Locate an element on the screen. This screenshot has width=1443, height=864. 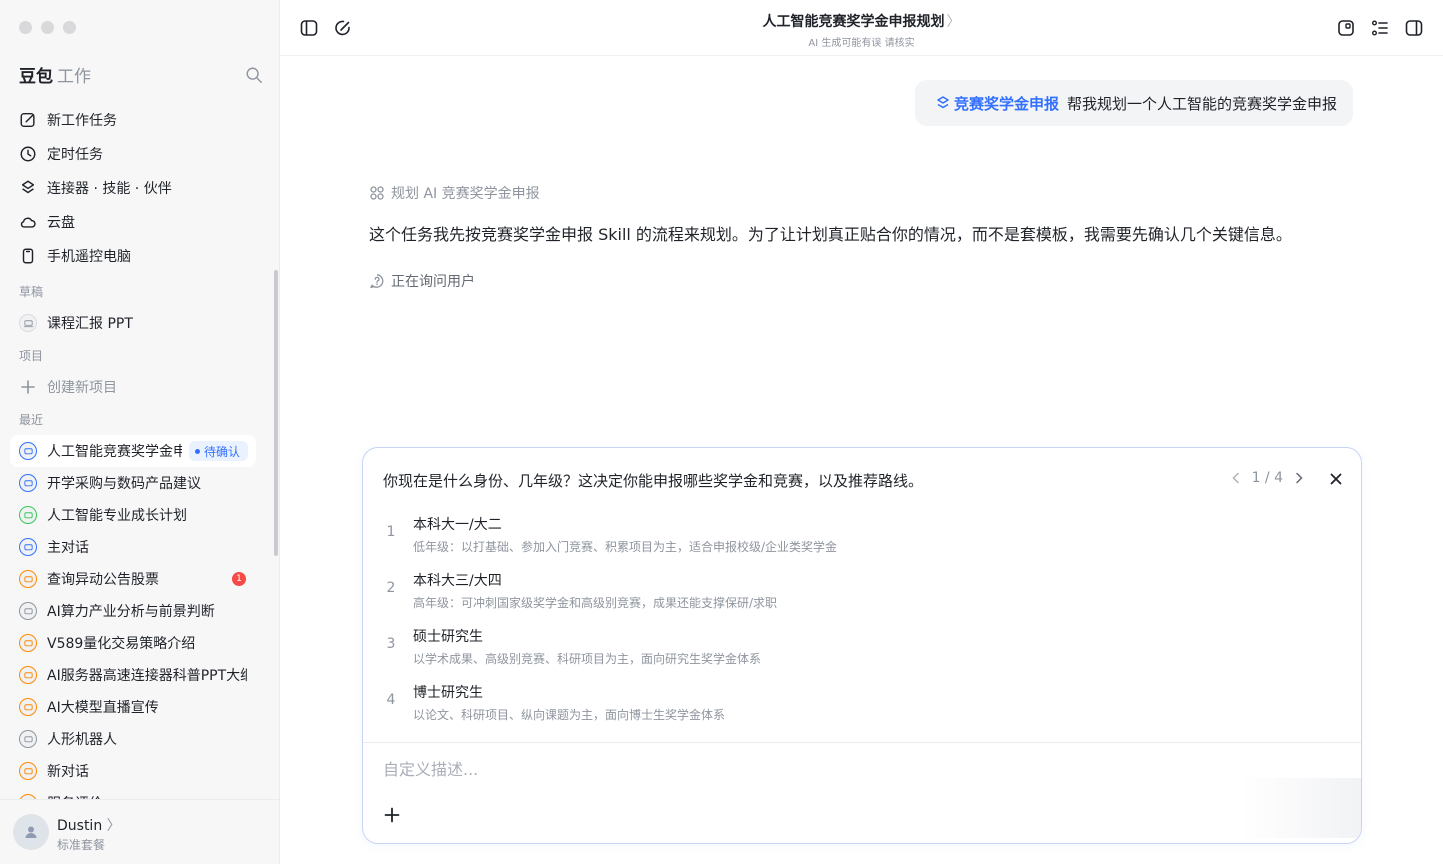
recent-item: AI大模型直播宣传 is located at coordinates (133, 707).